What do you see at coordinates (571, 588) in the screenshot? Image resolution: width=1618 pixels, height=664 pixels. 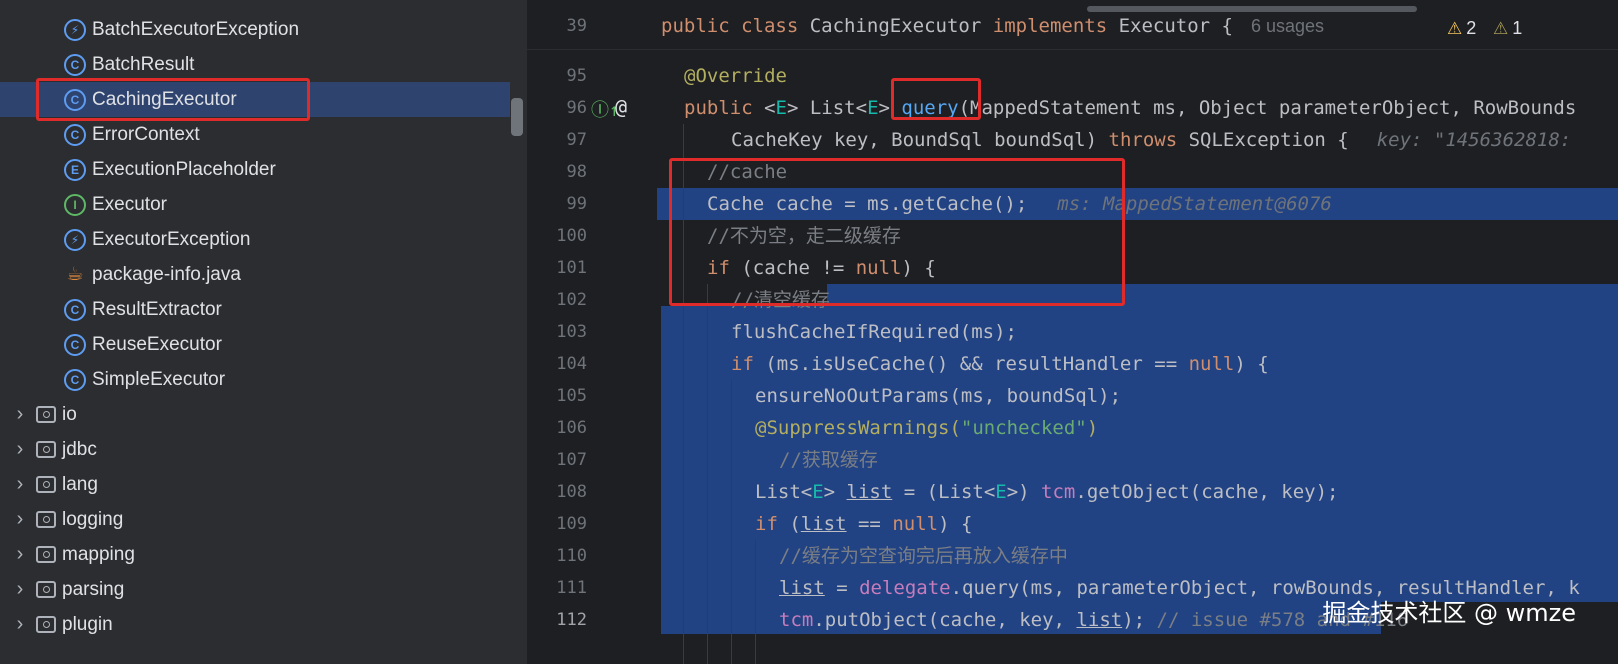 I see `line-number: 111` at bounding box center [571, 588].